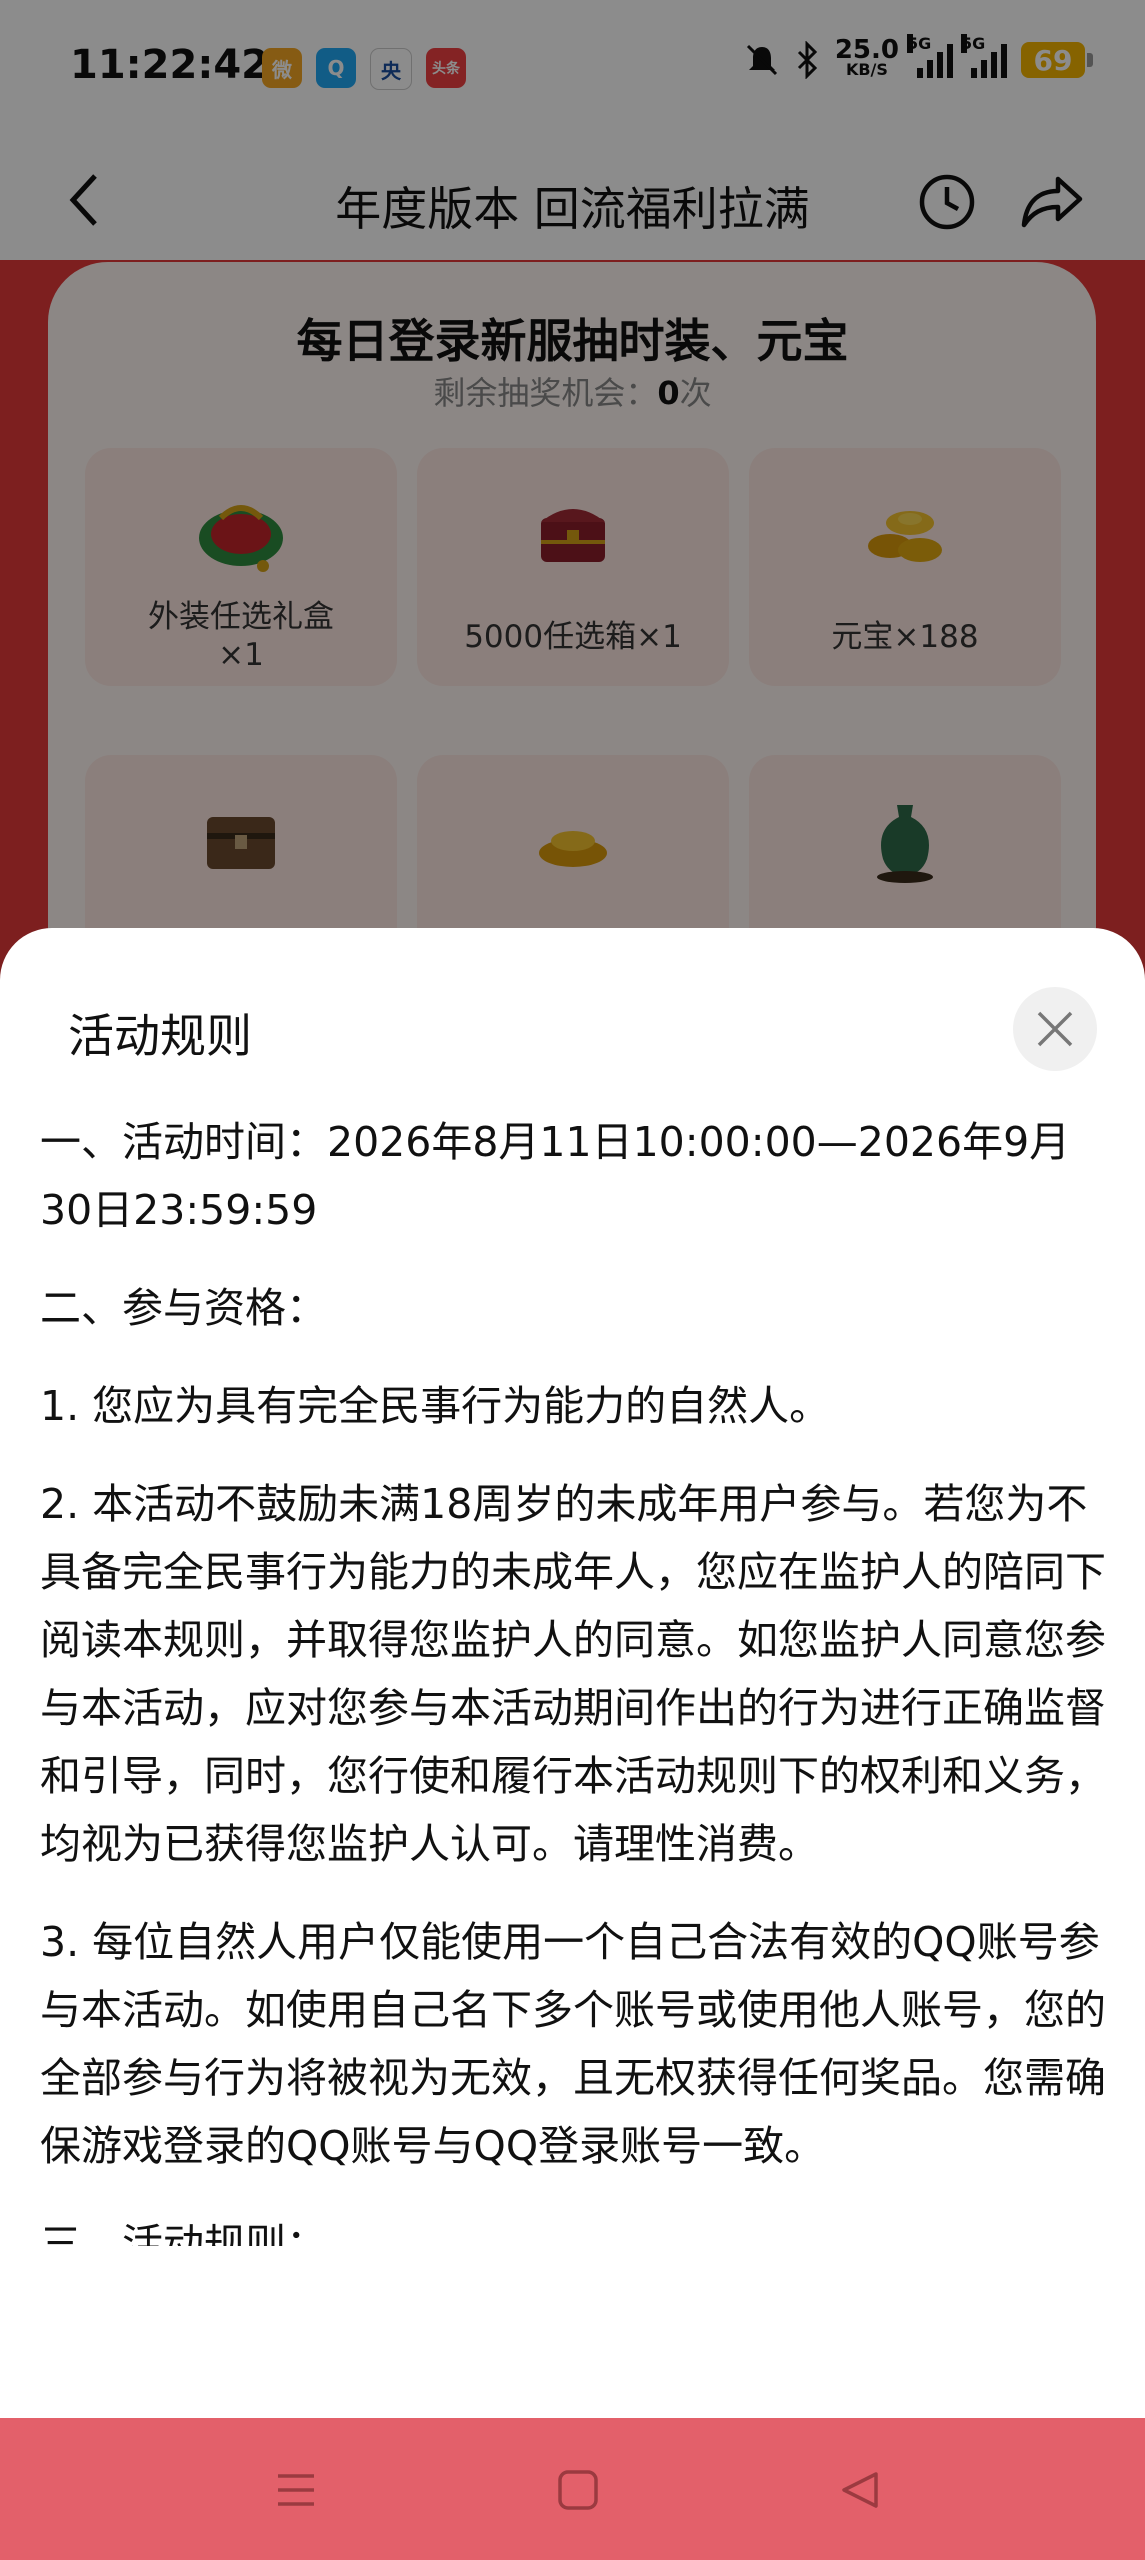  I want to click on system-navigation-bar, so click(572, 2489).